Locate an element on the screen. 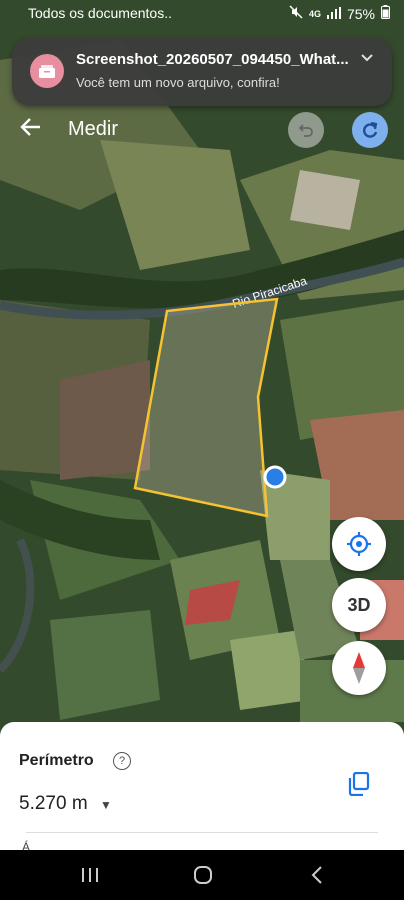 Image resolution: width=404 pixels, height=900 pixels. app-icon is located at coordinates (47, 71).